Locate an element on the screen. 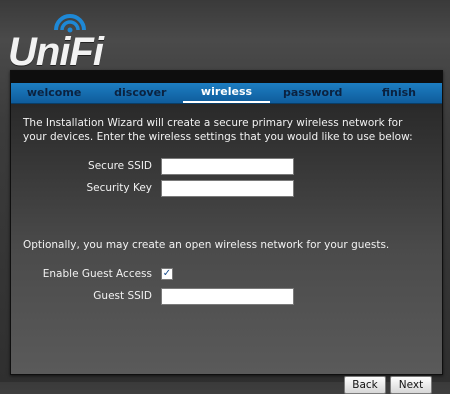  panel-top-bar is located at coordinates (226, 77).